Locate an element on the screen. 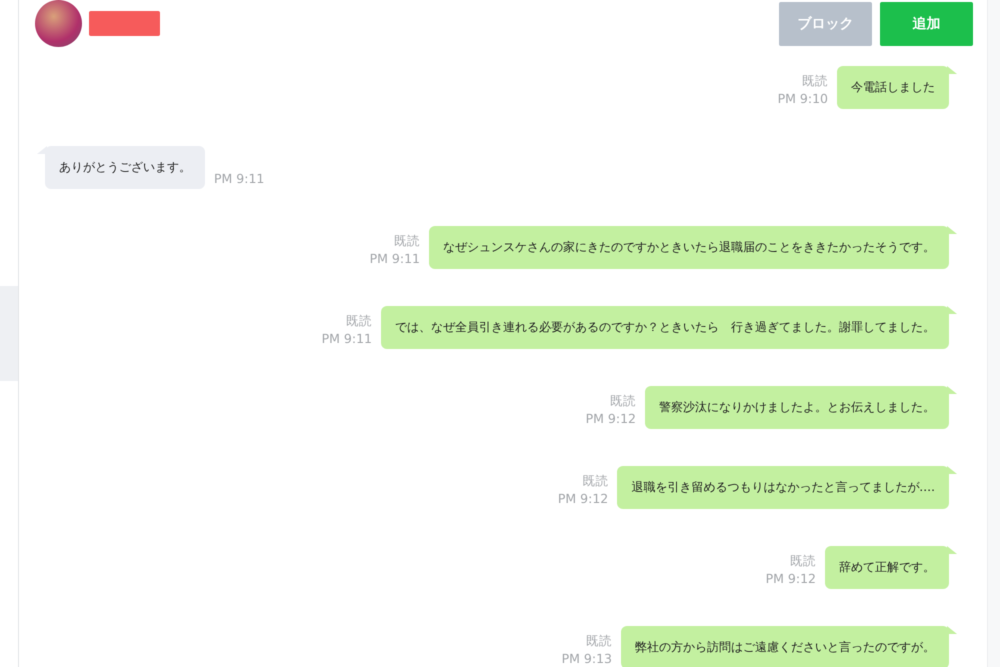 The width and height of the screenshot is (1000, 667). message-bubble: 退職を引き留めるつもりはなかったと言ってましたが‥‥ is located at coordinates (787, 487).